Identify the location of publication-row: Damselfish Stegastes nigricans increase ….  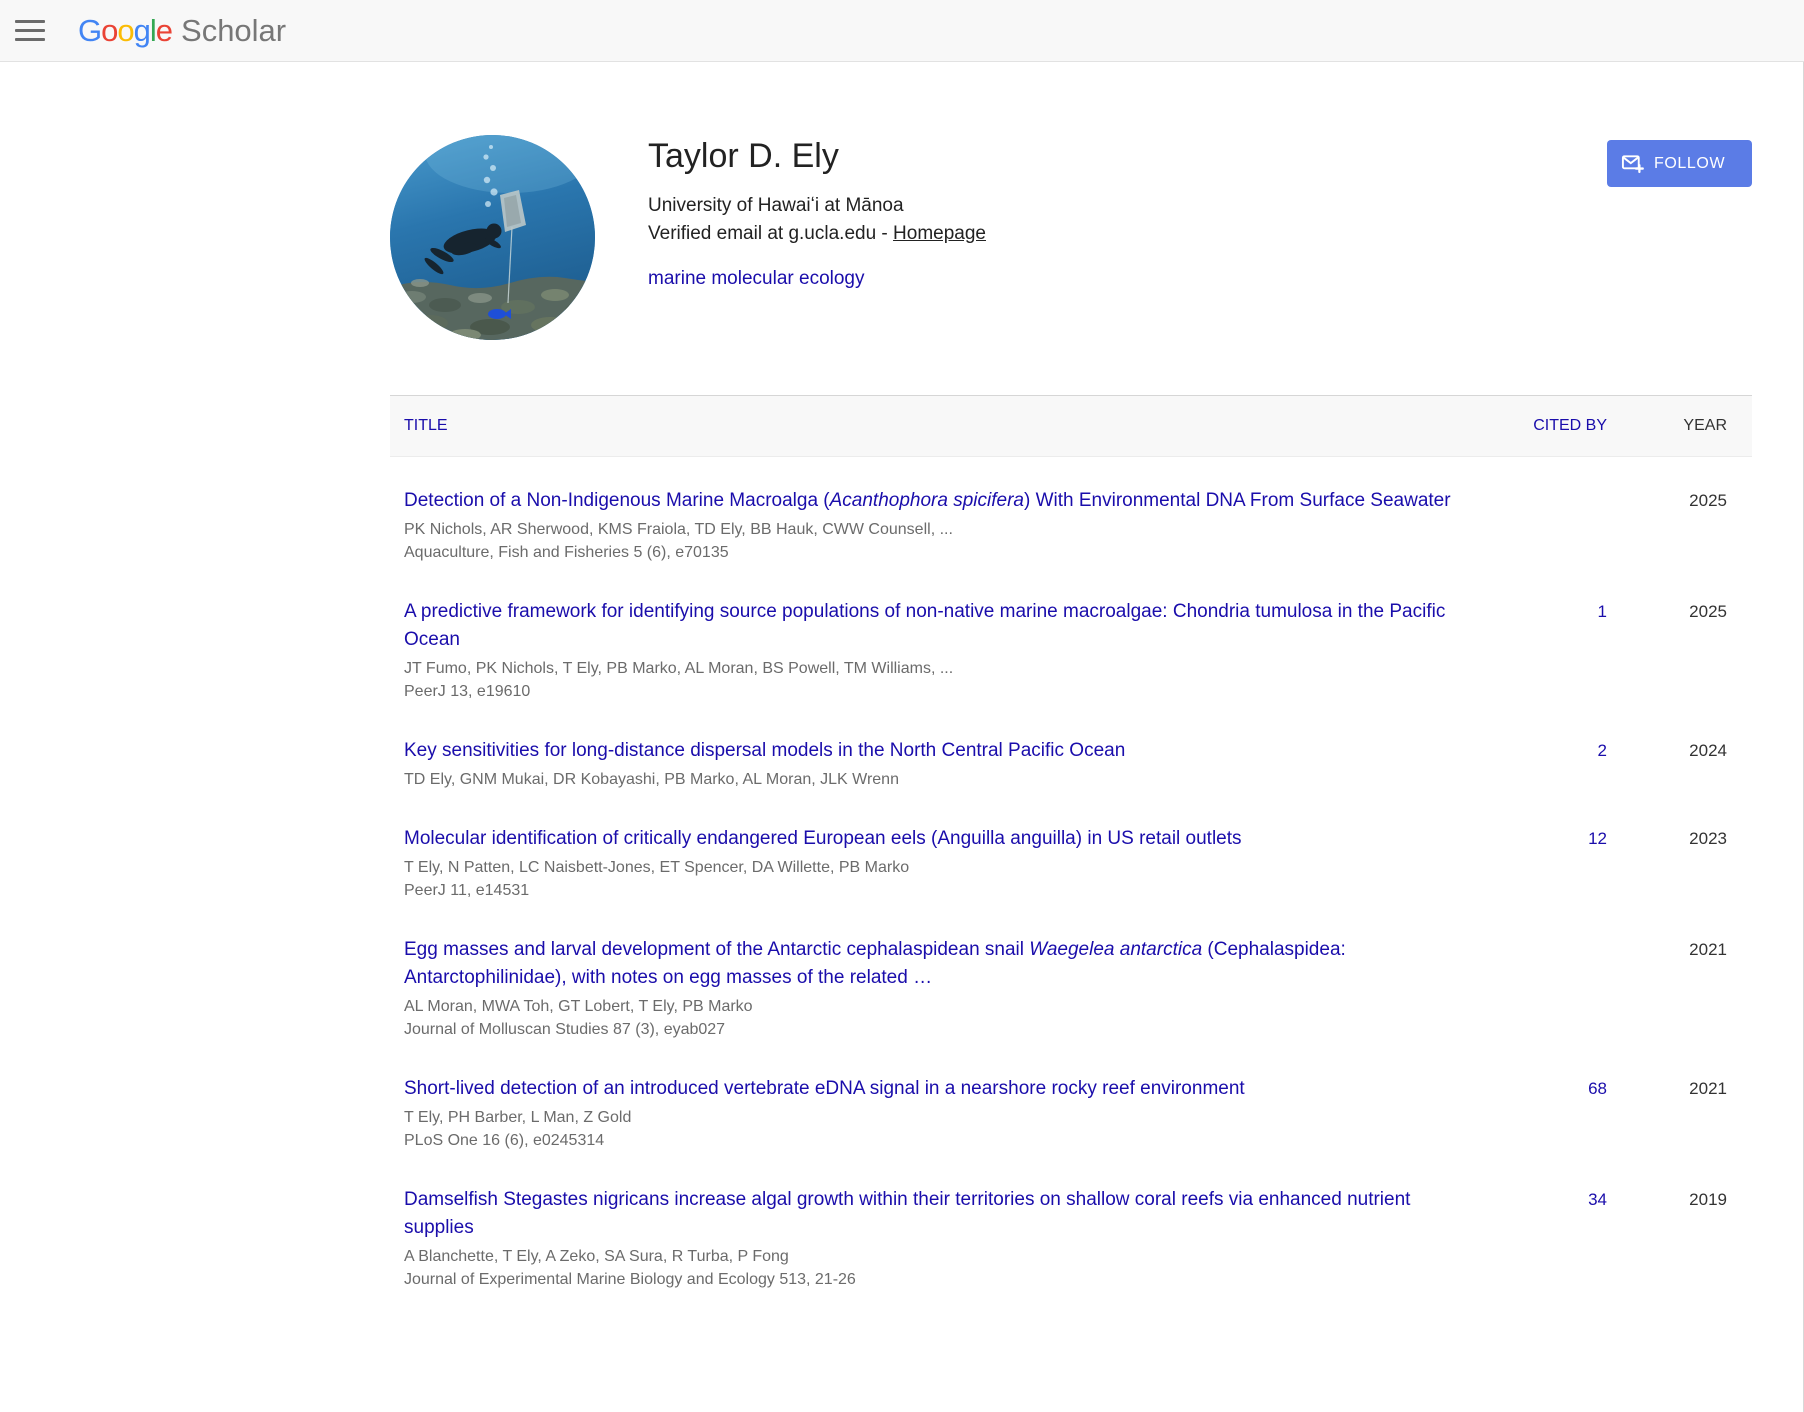
(1071, 1238).